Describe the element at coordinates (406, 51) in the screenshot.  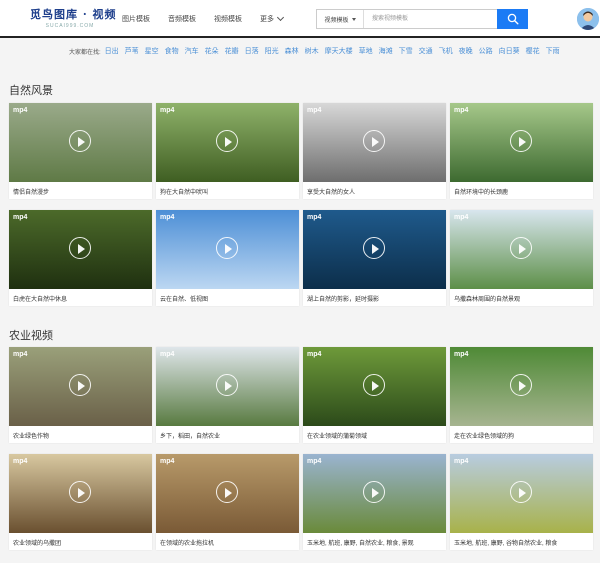
I see `tag-link: 下雪` at that location.